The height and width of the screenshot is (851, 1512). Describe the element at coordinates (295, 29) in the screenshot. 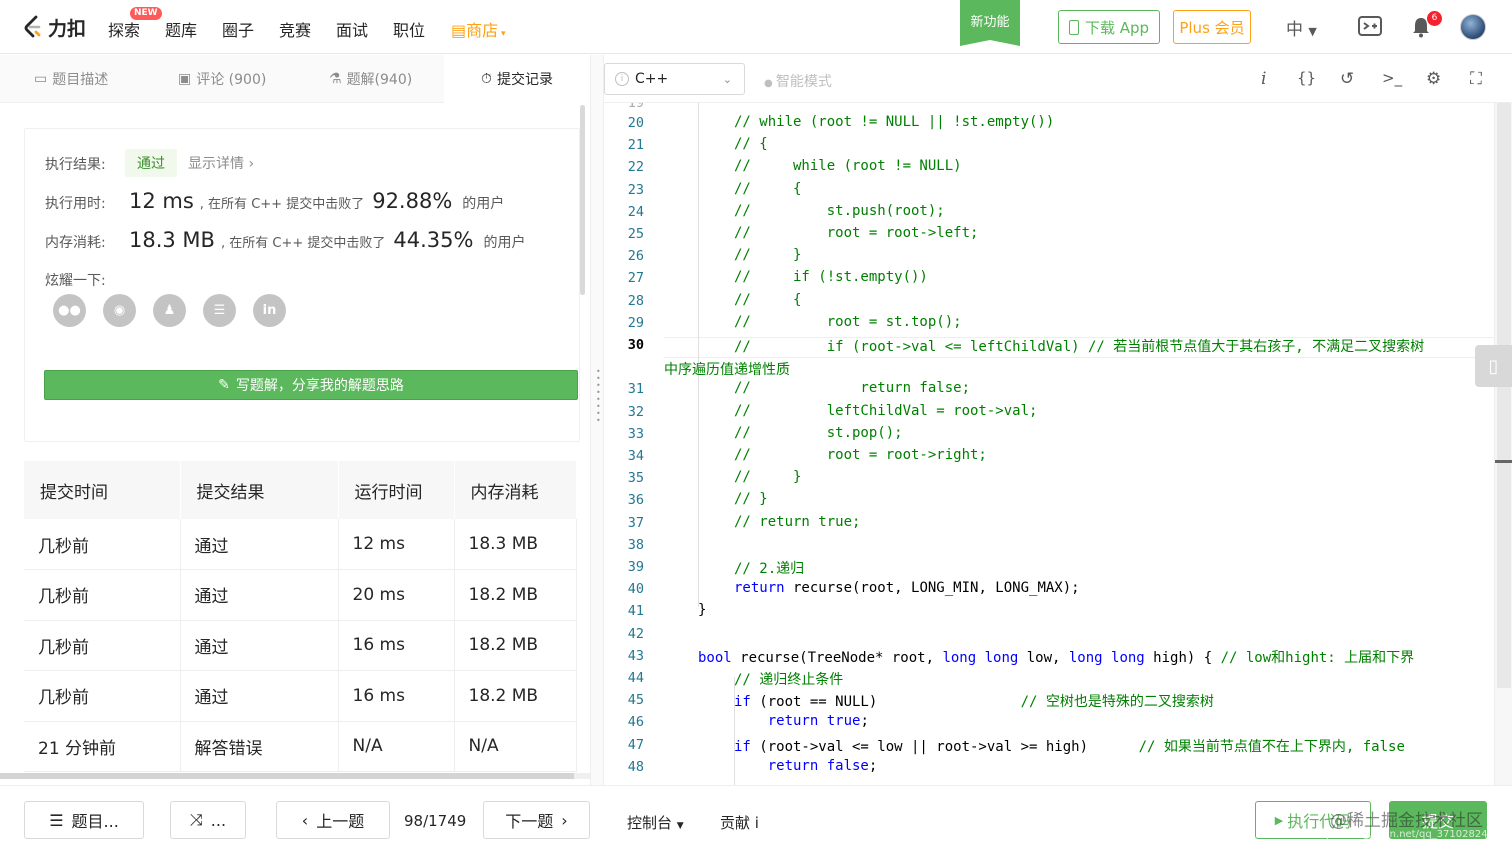

I see `nav-contest: 竞赛` at that location.